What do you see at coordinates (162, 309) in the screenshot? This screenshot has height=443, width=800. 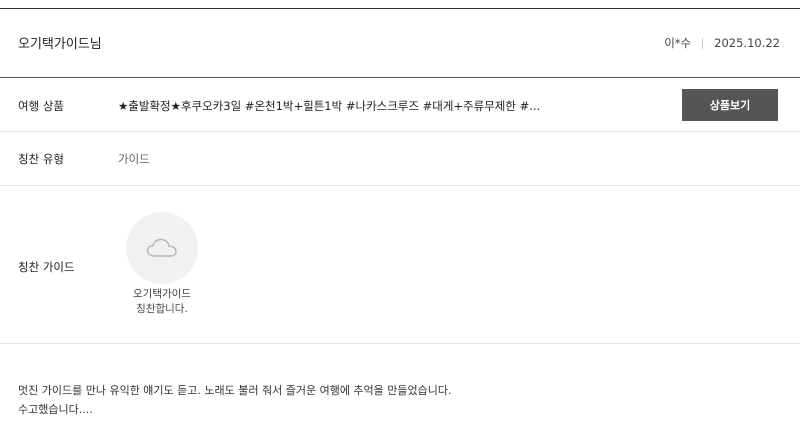 I see `caption-praise-text: 칭찬합니다.` at bounding box center [162, 309].